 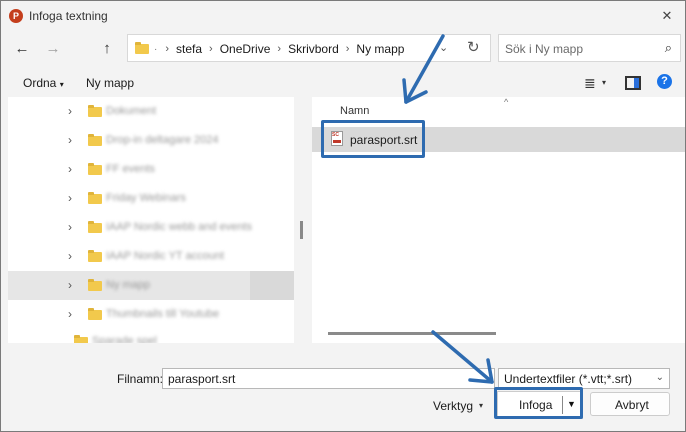 What do you see at coordinates (633, 83) in the screenshot?
I see `preview-pane-icon` at bounding box center [633, 83].